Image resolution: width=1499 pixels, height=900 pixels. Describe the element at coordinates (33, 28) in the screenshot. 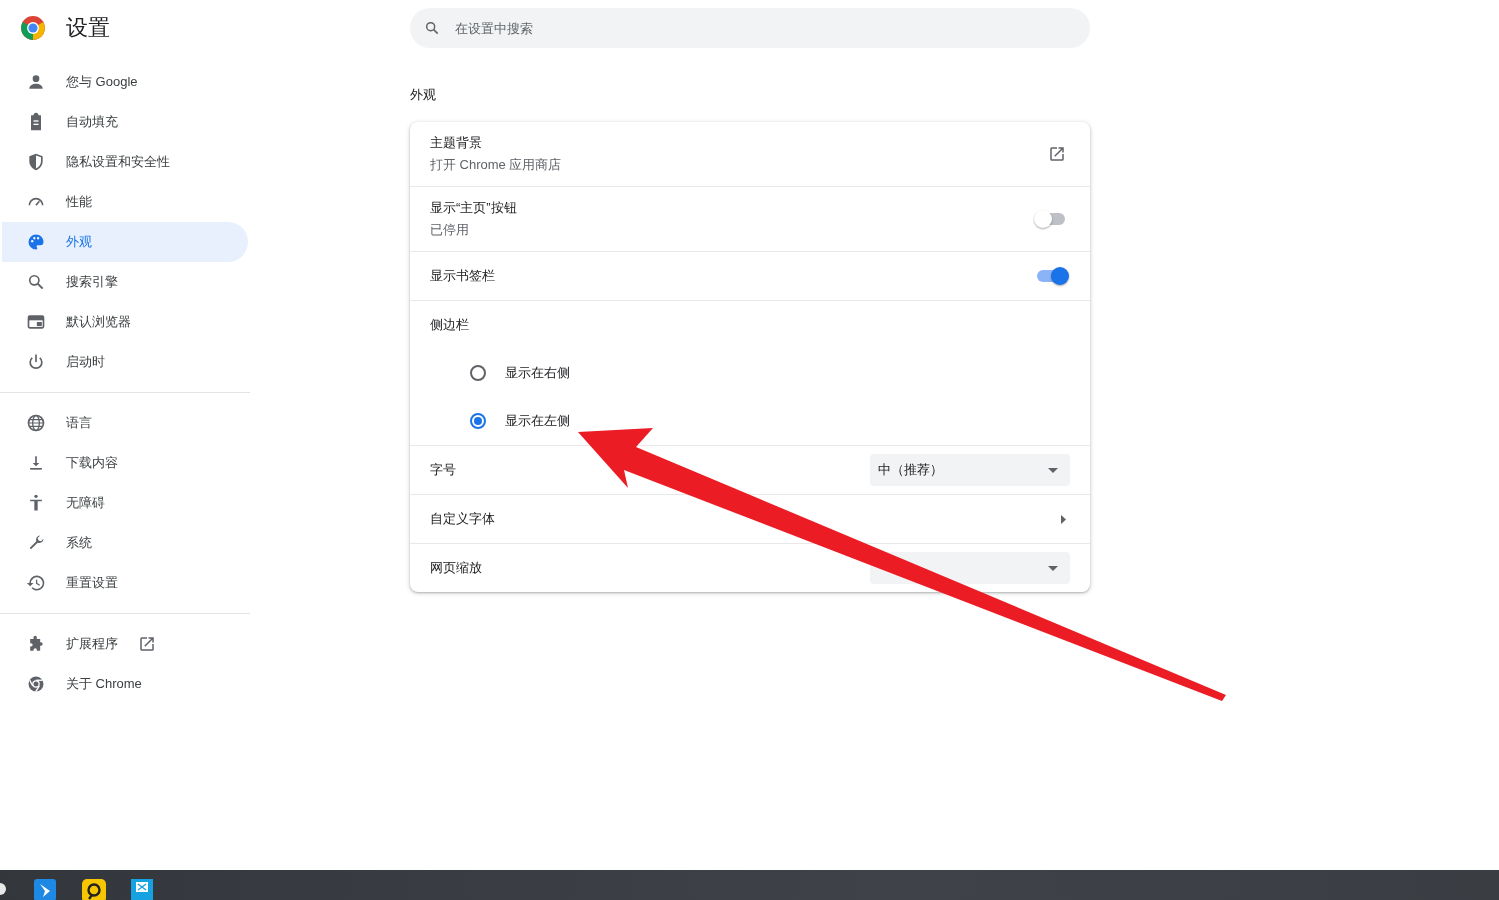

I see `browser-logo-icon` at that location.